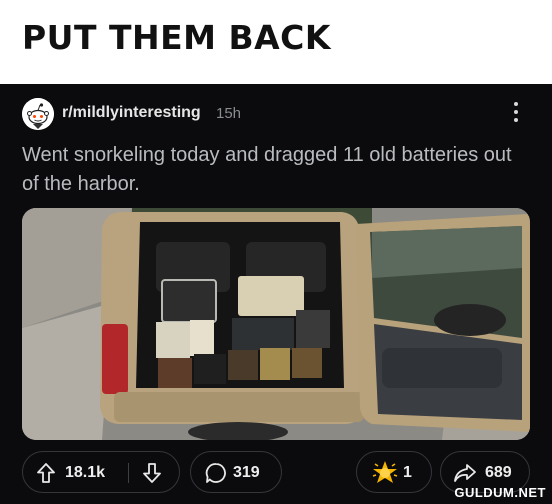 The height and width of the screenshot is (504, 552). What do you see at coordinates (465, 473) in the screenshot?
I see `share-arrow-icon` at bounding box center [465, 473].